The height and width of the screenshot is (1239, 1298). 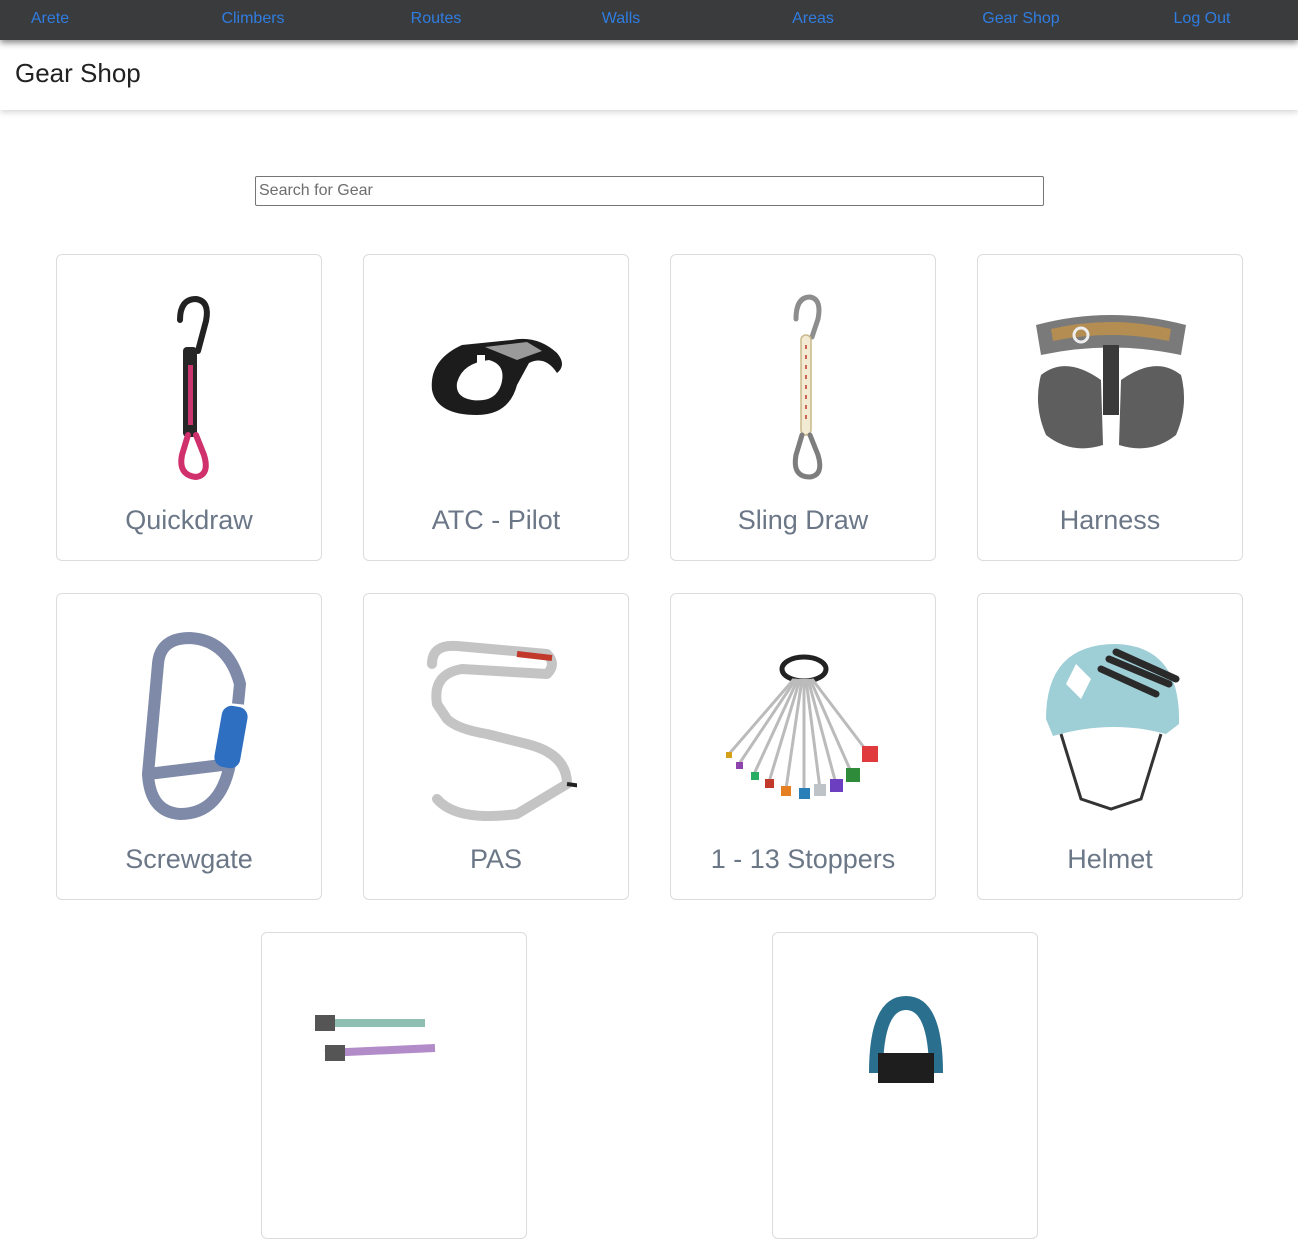 I want to click on search-input, so click(x=649, y=191).